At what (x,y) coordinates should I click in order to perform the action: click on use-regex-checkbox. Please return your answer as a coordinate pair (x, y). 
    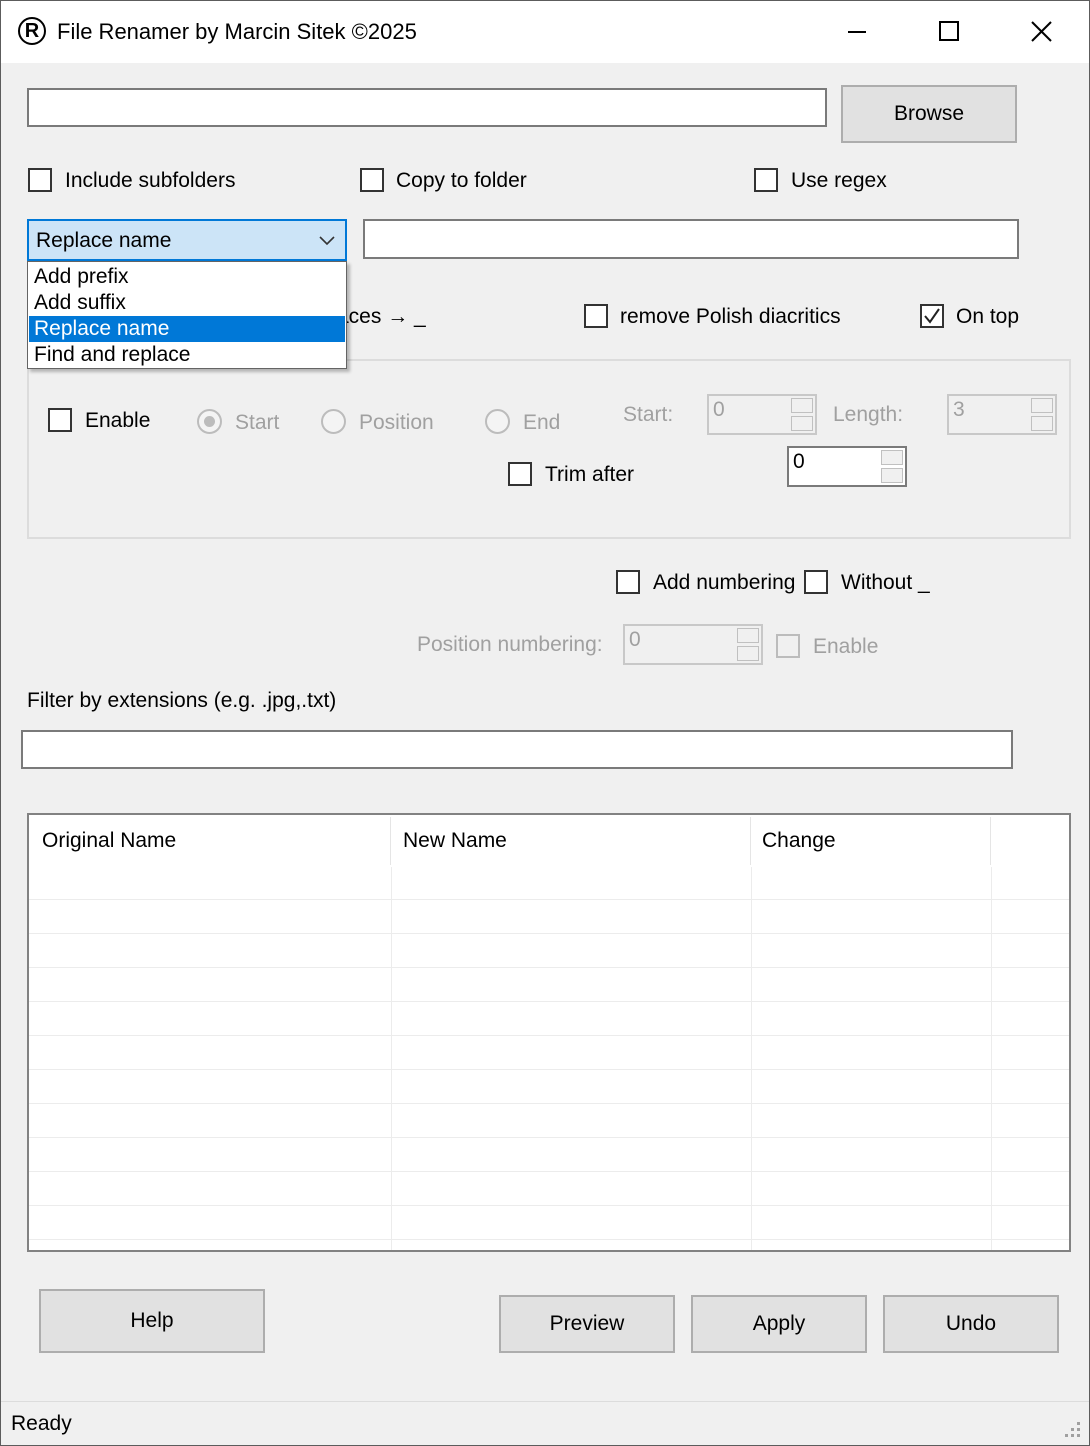
    Looking at the image, I should click on (766, 180).